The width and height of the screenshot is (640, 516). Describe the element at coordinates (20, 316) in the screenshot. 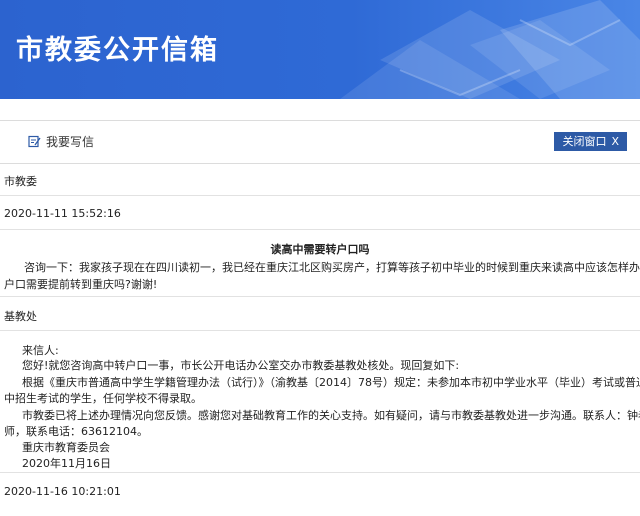

I see `reply-office: 基教处` at that location.